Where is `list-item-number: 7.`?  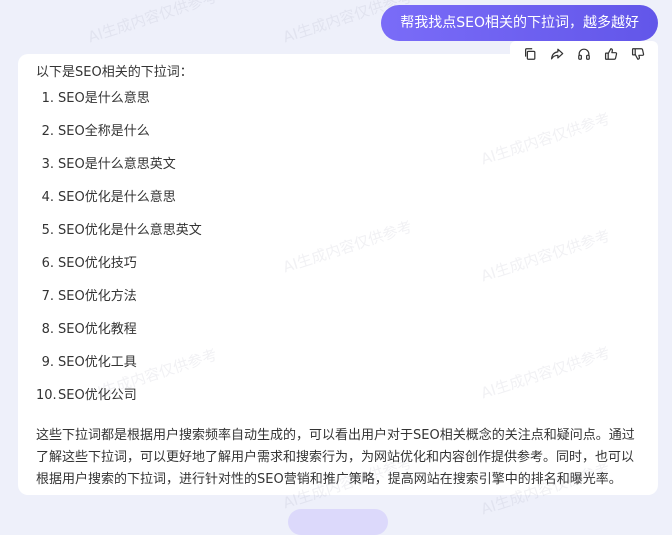
list-item-number: 7. is located at coordinates (47, 296).